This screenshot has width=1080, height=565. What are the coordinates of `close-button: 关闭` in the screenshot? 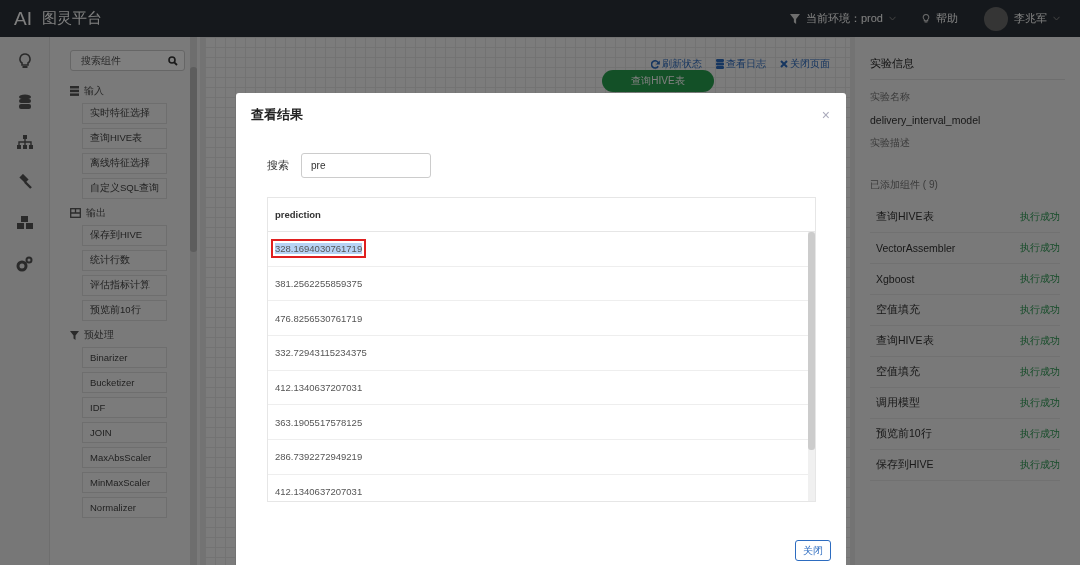 It's located at (813, 550).